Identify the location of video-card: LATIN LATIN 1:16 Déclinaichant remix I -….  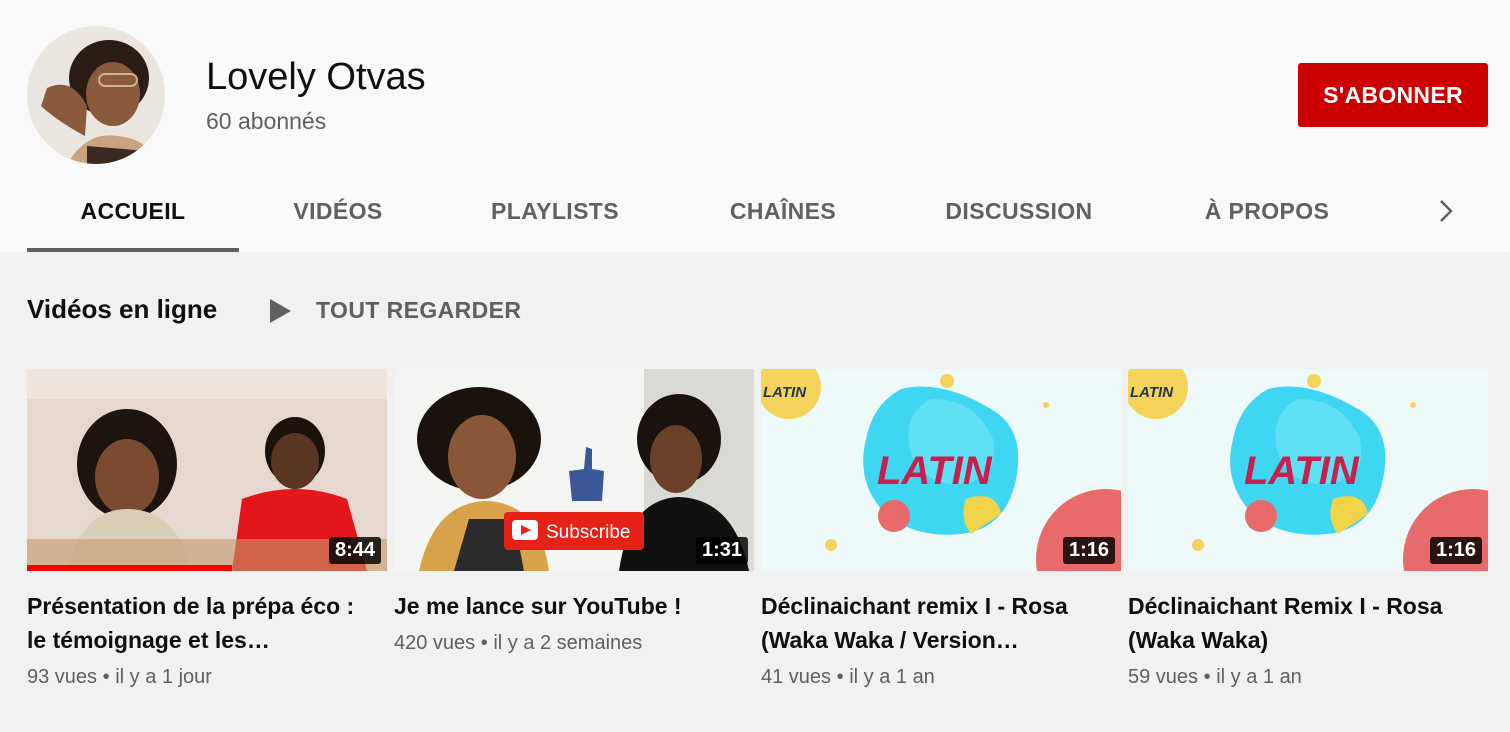
(941, 529).